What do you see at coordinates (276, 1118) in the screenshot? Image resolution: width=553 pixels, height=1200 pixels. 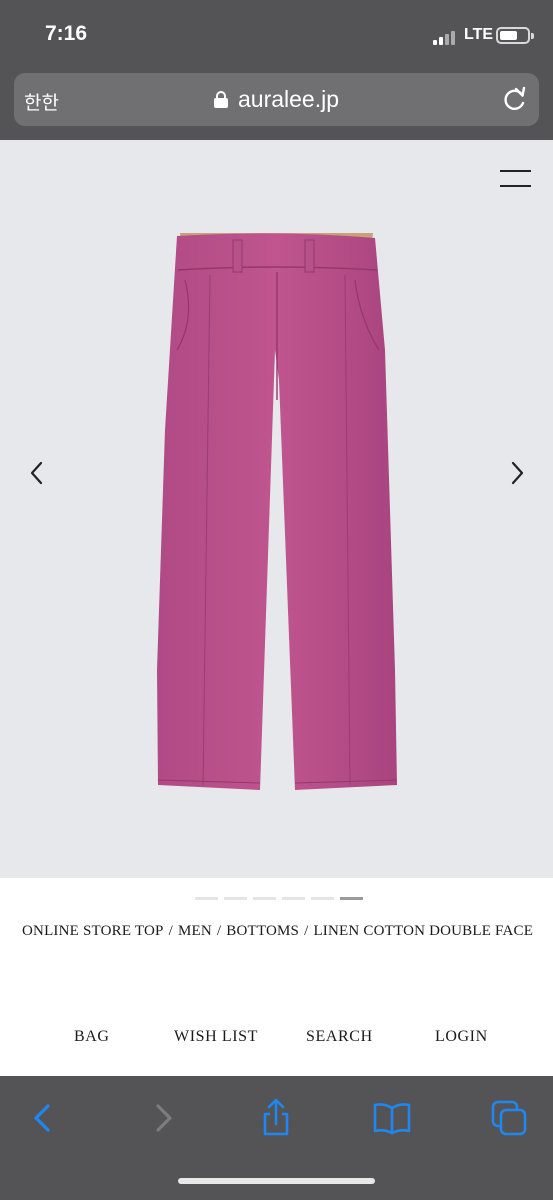 I see `share-icon` at bounding box center [276, 1118].